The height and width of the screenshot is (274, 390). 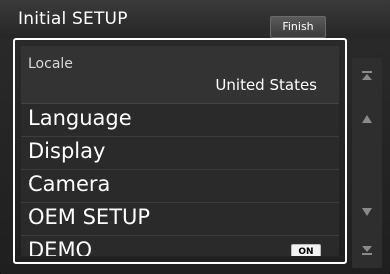 What do you see at coordinates (50, 64) in the screenshot?
I see `locale-label: Locale` at bounding box center [50, 64].